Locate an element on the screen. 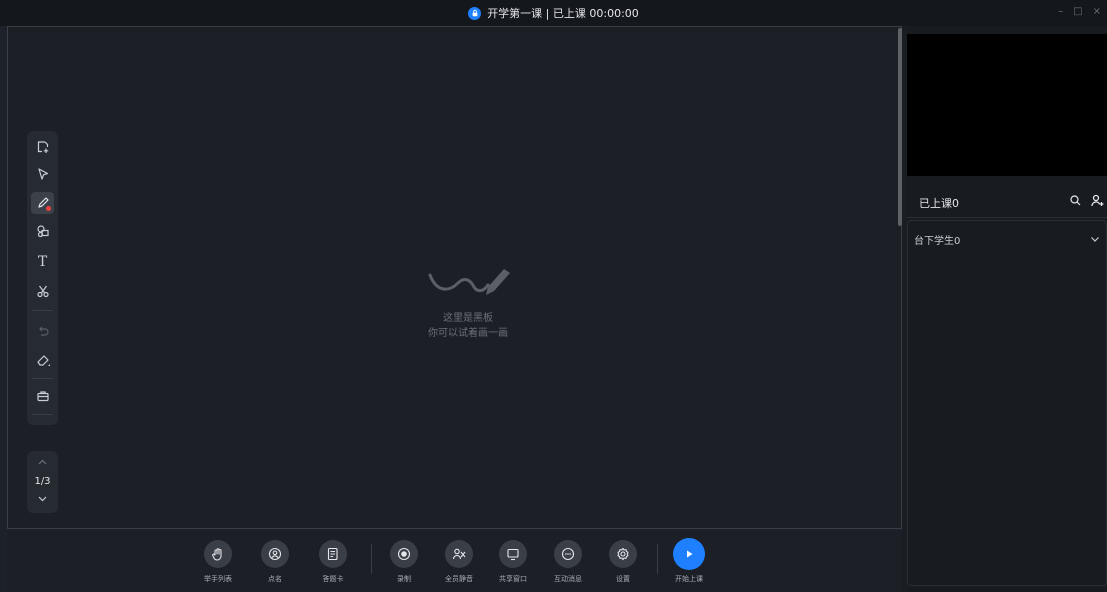 The width and height of the screenshot is (1107, 592). cursor-icon is located at coordinates (42, 174).